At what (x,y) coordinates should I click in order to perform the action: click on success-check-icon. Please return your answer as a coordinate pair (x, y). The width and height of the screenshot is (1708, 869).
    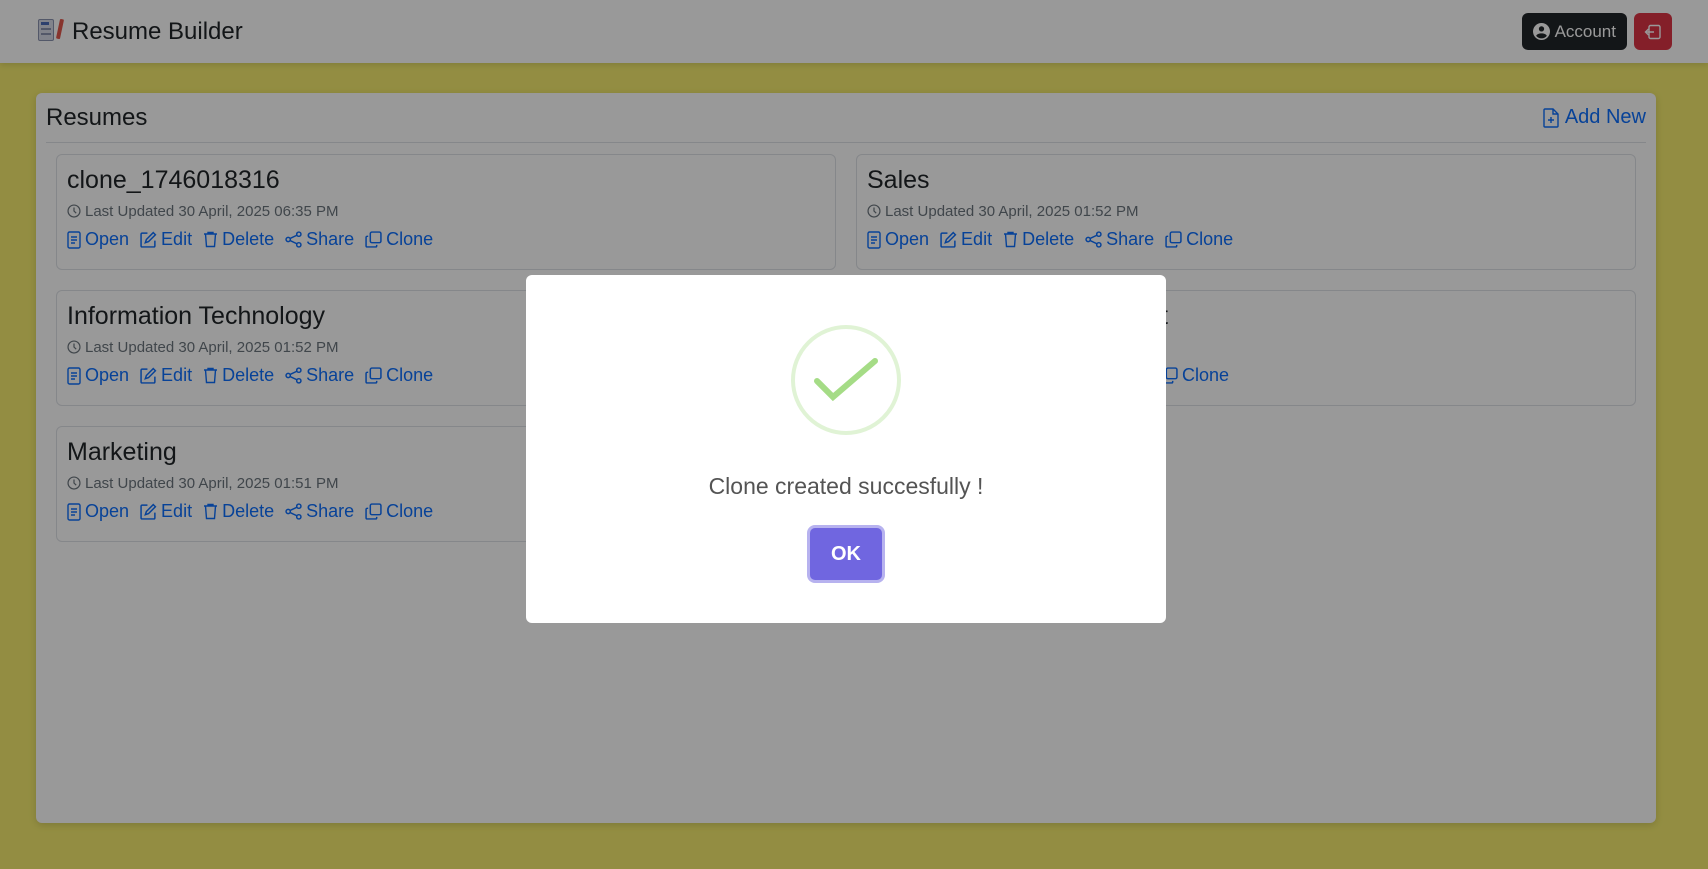
    Looking at the image, I should click on (846, 380).